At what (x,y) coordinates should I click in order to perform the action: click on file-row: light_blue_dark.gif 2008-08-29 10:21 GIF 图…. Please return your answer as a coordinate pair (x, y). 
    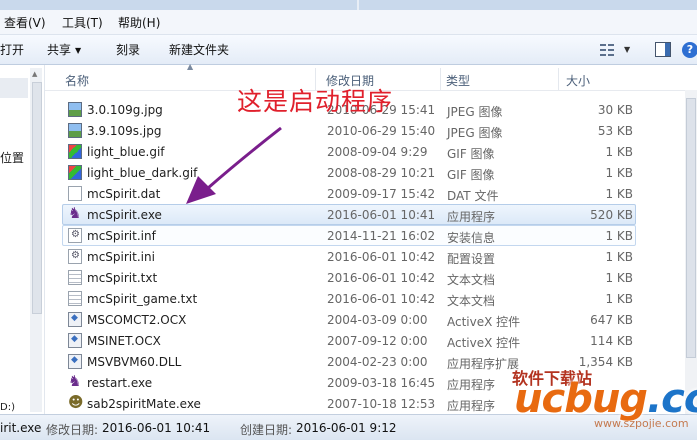
    Looking at the image, I should click on (349, 172).